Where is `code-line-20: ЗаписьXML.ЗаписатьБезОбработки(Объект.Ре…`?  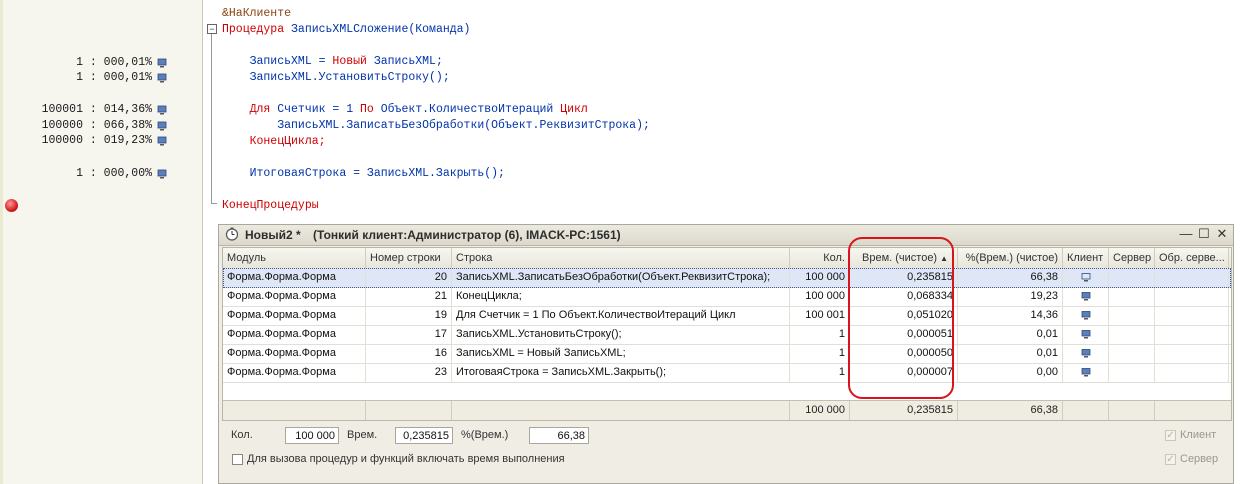 code-line-20: ЗаписьXML.ЗаписатьБезОбработки(Объект.Ре… is located at coordinates (436, 125).